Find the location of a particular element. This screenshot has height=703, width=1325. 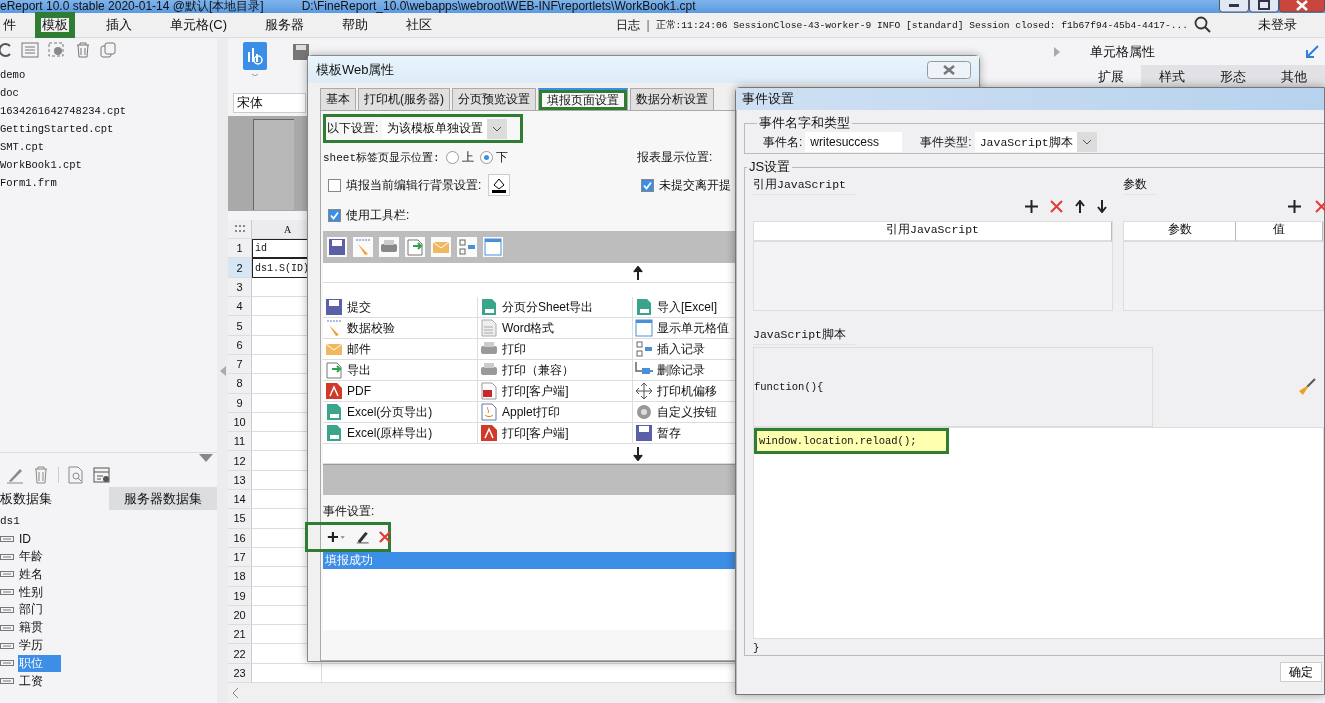

menu-item: 模板 is located at coordinates (55, 25).